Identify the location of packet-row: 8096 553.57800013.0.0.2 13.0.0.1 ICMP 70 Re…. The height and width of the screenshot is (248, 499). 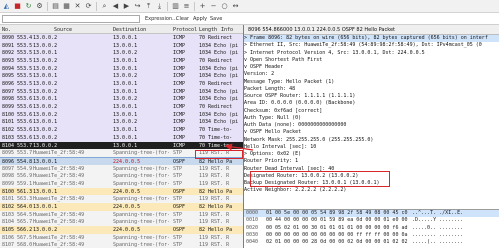
(121, 84).